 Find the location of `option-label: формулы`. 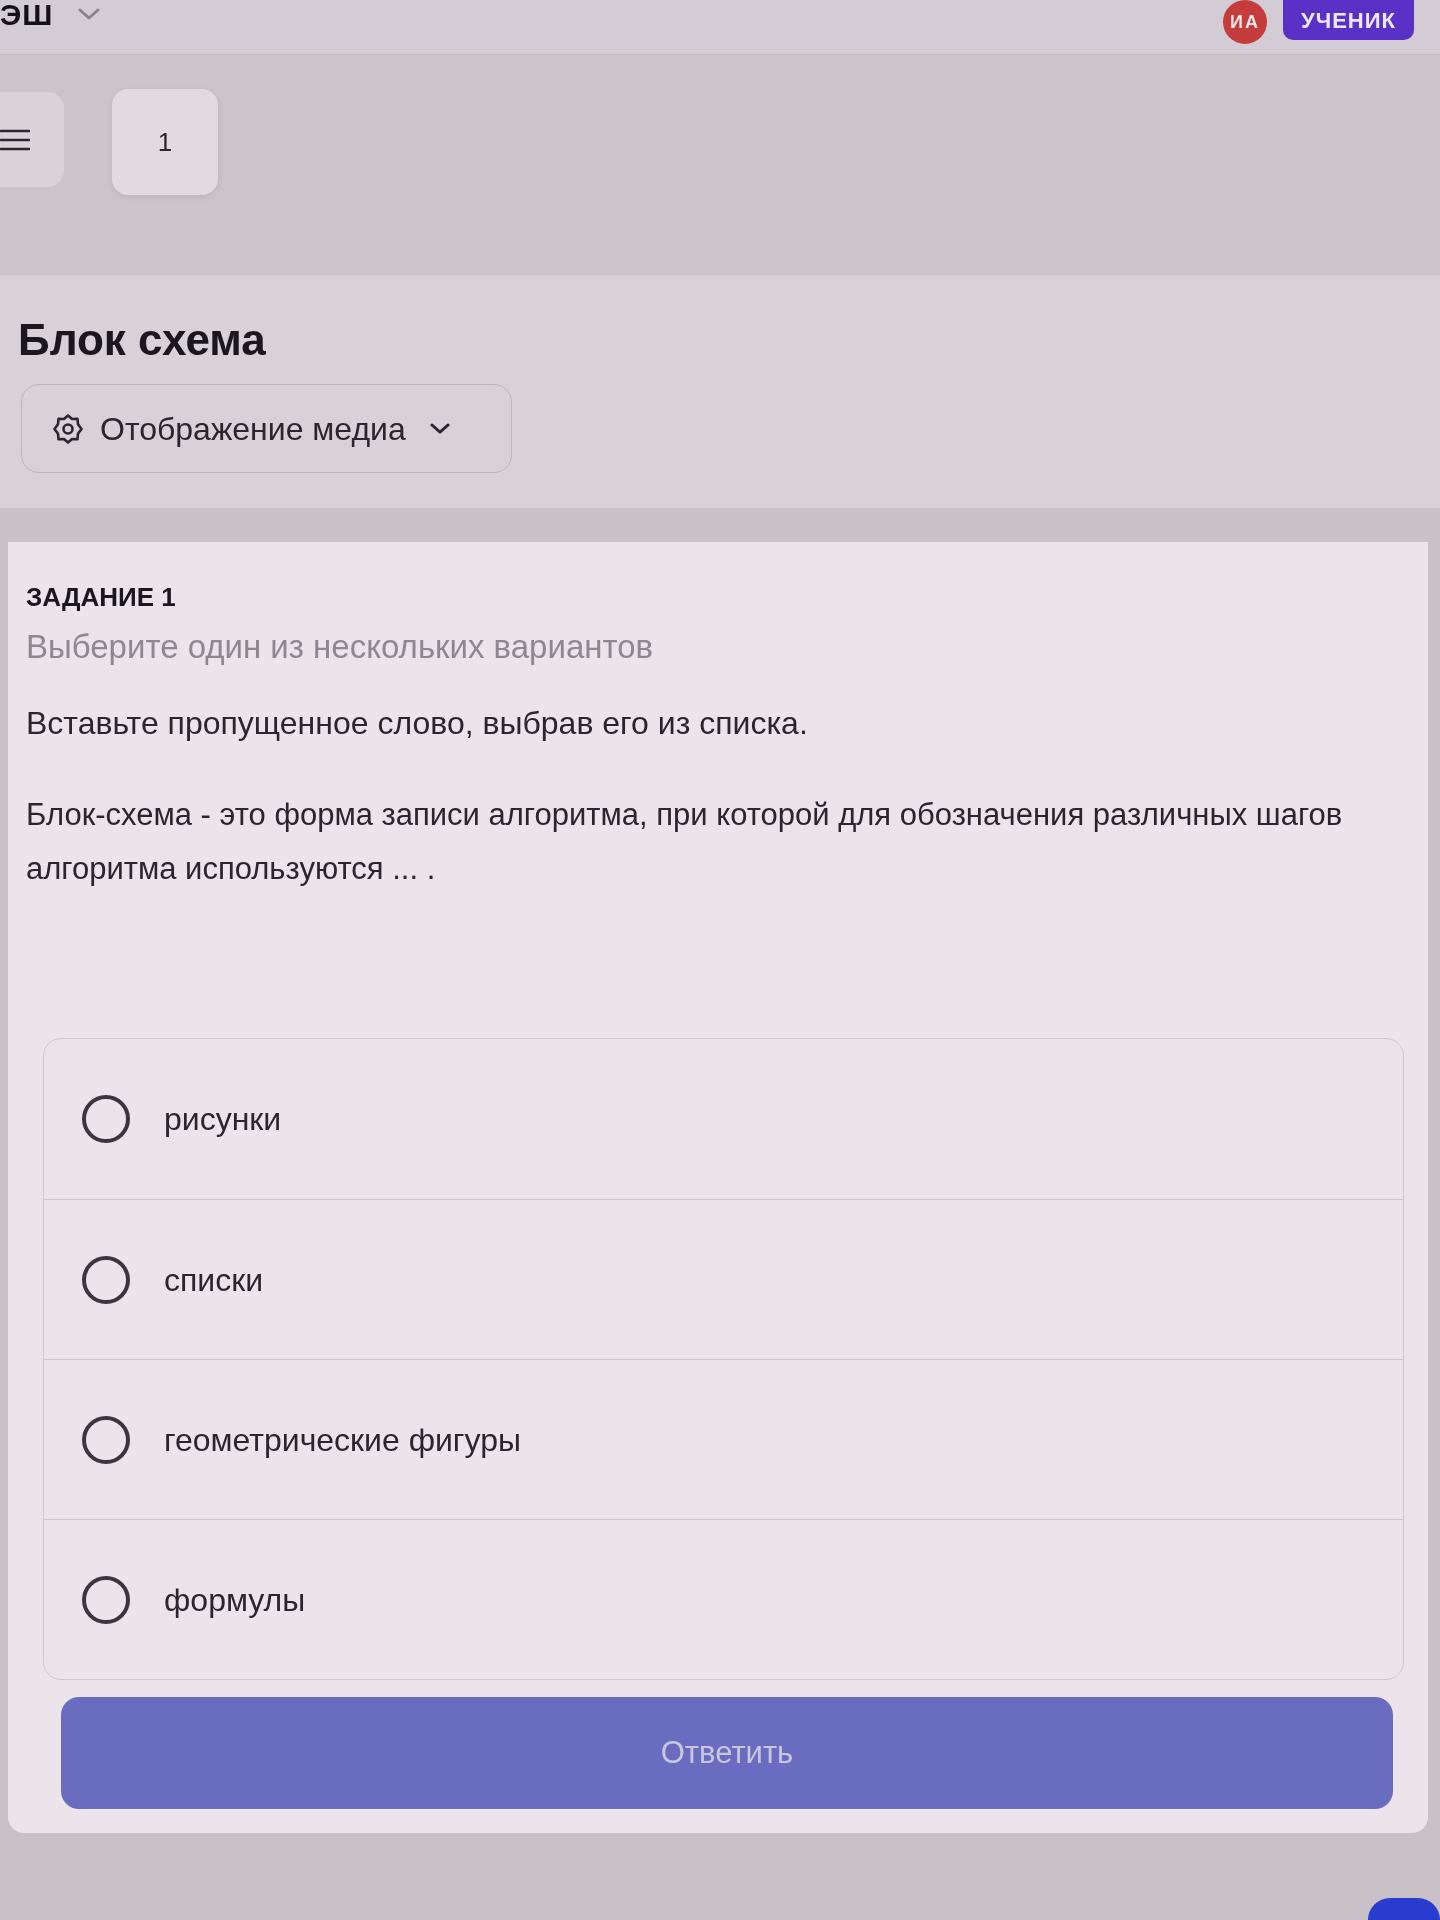

option-label: формулы is located at coordinates (235, 1599).